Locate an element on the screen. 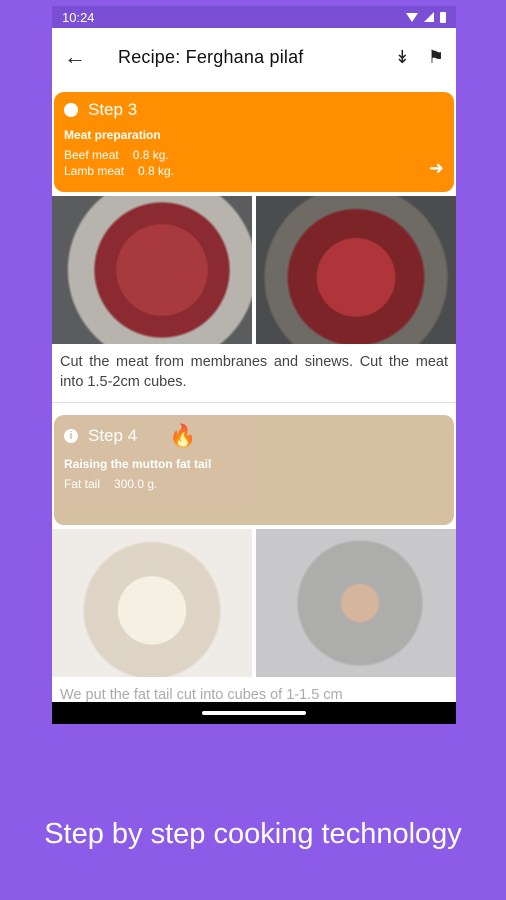 The width and height of the screenshot is (506, 900). page-title: Recipe: Ferghana pilaf is located at coordinates (211, 56).